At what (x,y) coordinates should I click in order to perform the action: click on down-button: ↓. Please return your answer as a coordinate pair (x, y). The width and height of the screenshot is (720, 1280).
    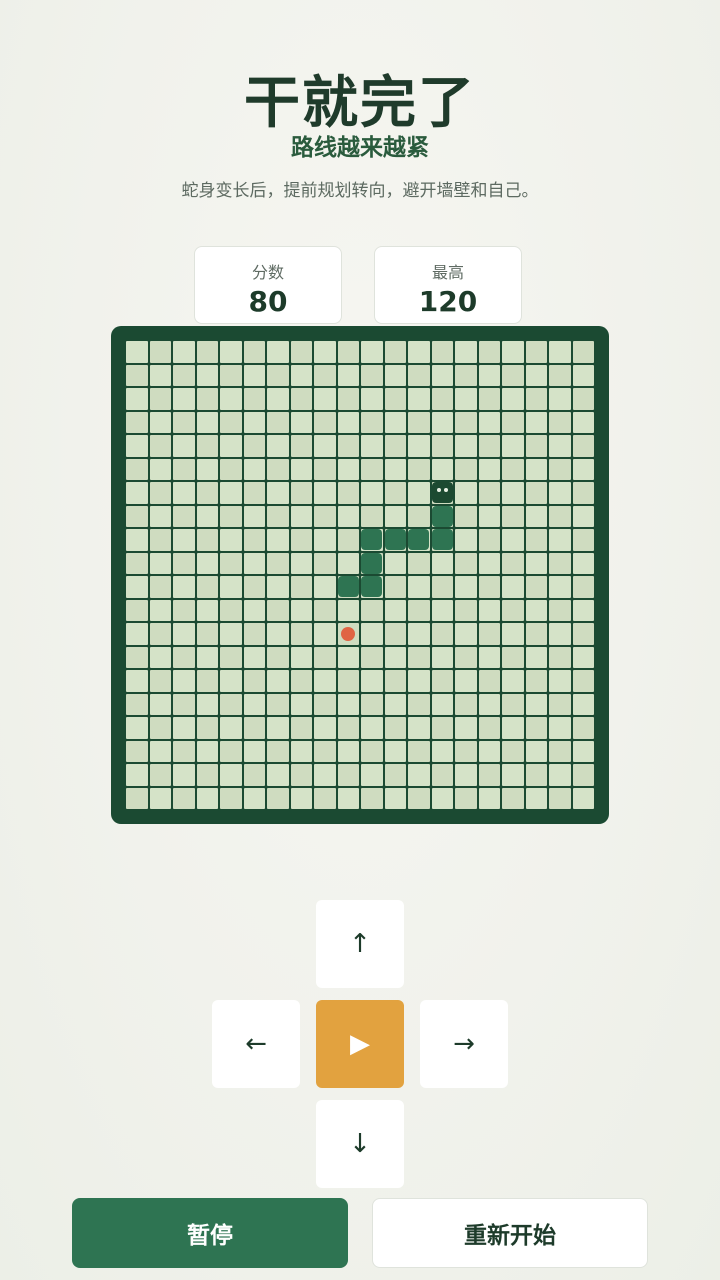
    Looking at the image, I should click on (360, 1144).